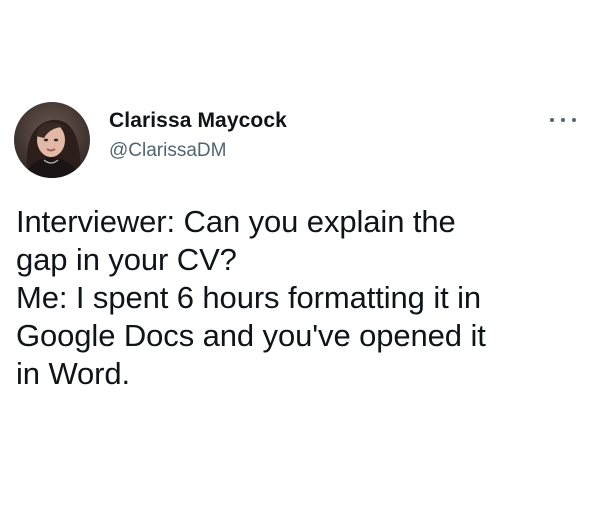 This screenshot has width=599, height=509. Describe the element at coordinates (73, 373) in the screenshot. I see `tweet-text-line: in Word.` at that location.